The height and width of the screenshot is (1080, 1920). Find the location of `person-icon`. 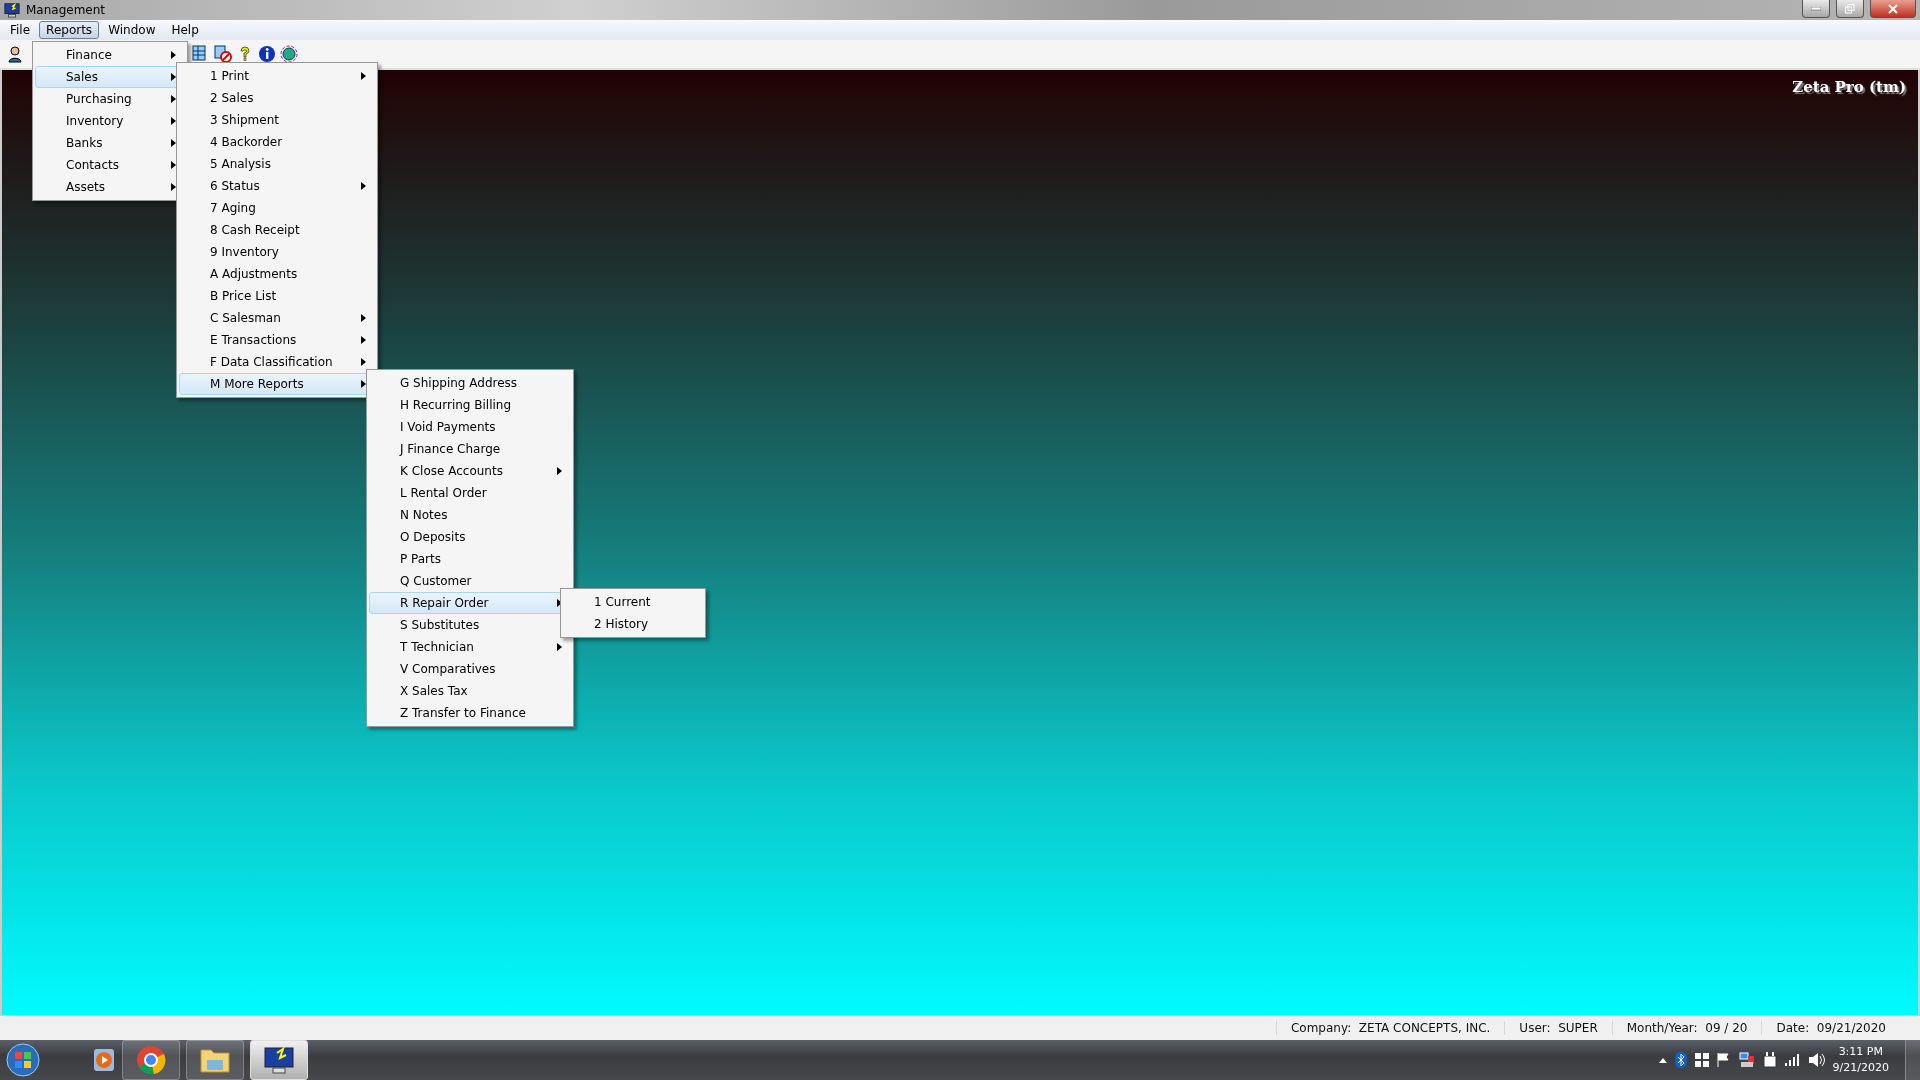

person-icon is located at coordinates (15, 54).